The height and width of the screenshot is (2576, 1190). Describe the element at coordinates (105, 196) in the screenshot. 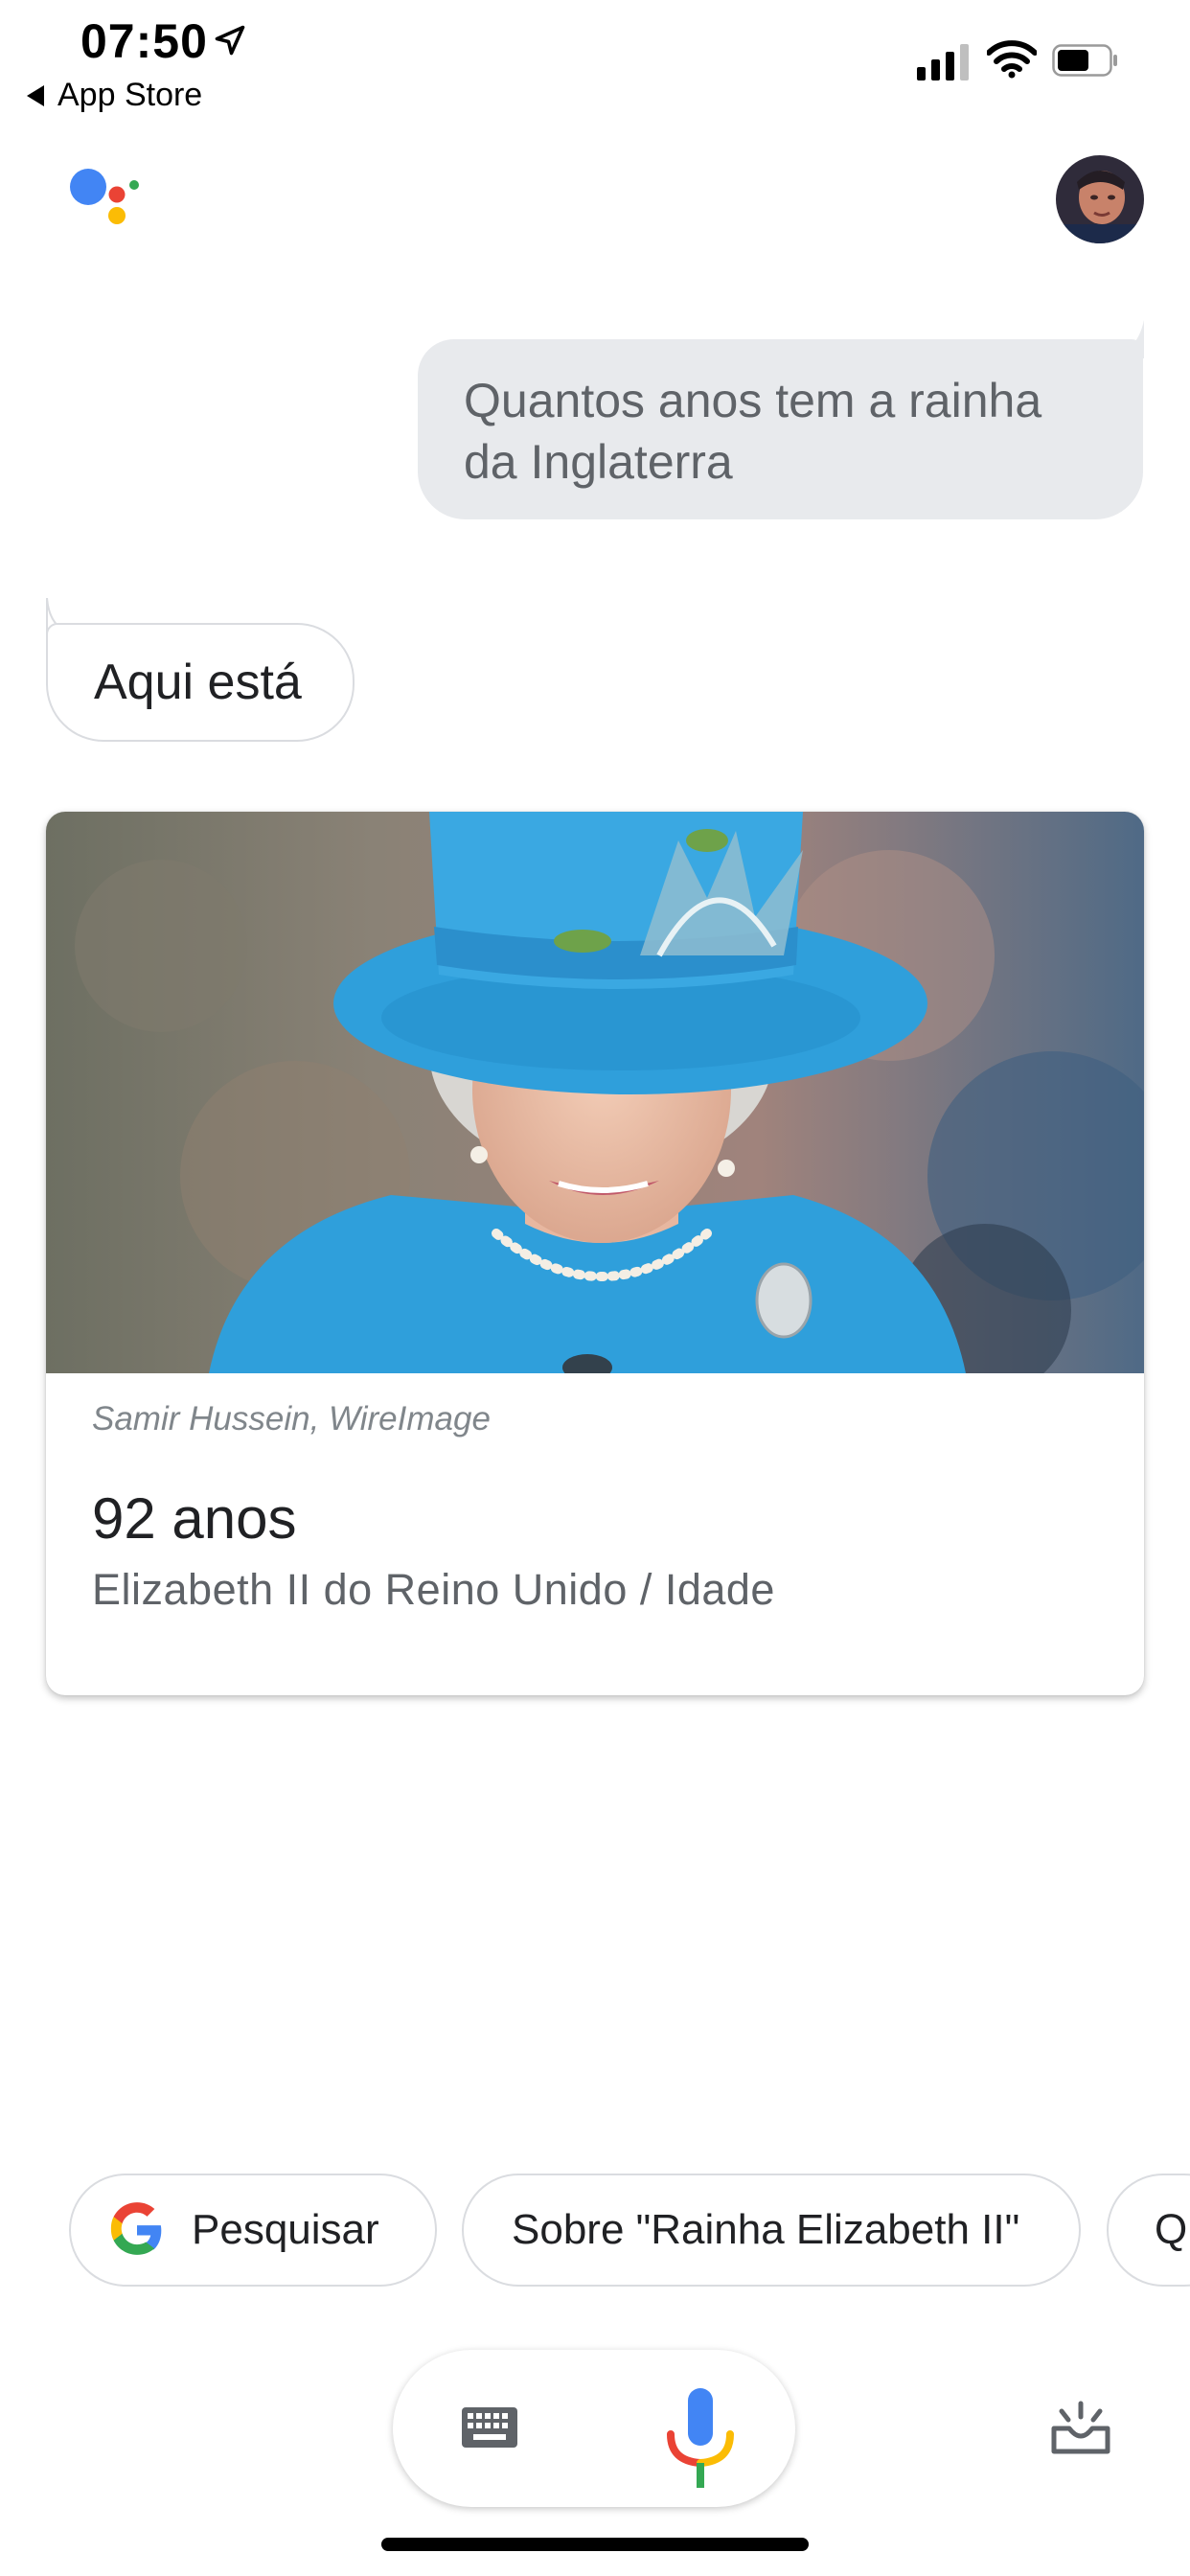

I see `google-assistant-logo-icon` at that location.